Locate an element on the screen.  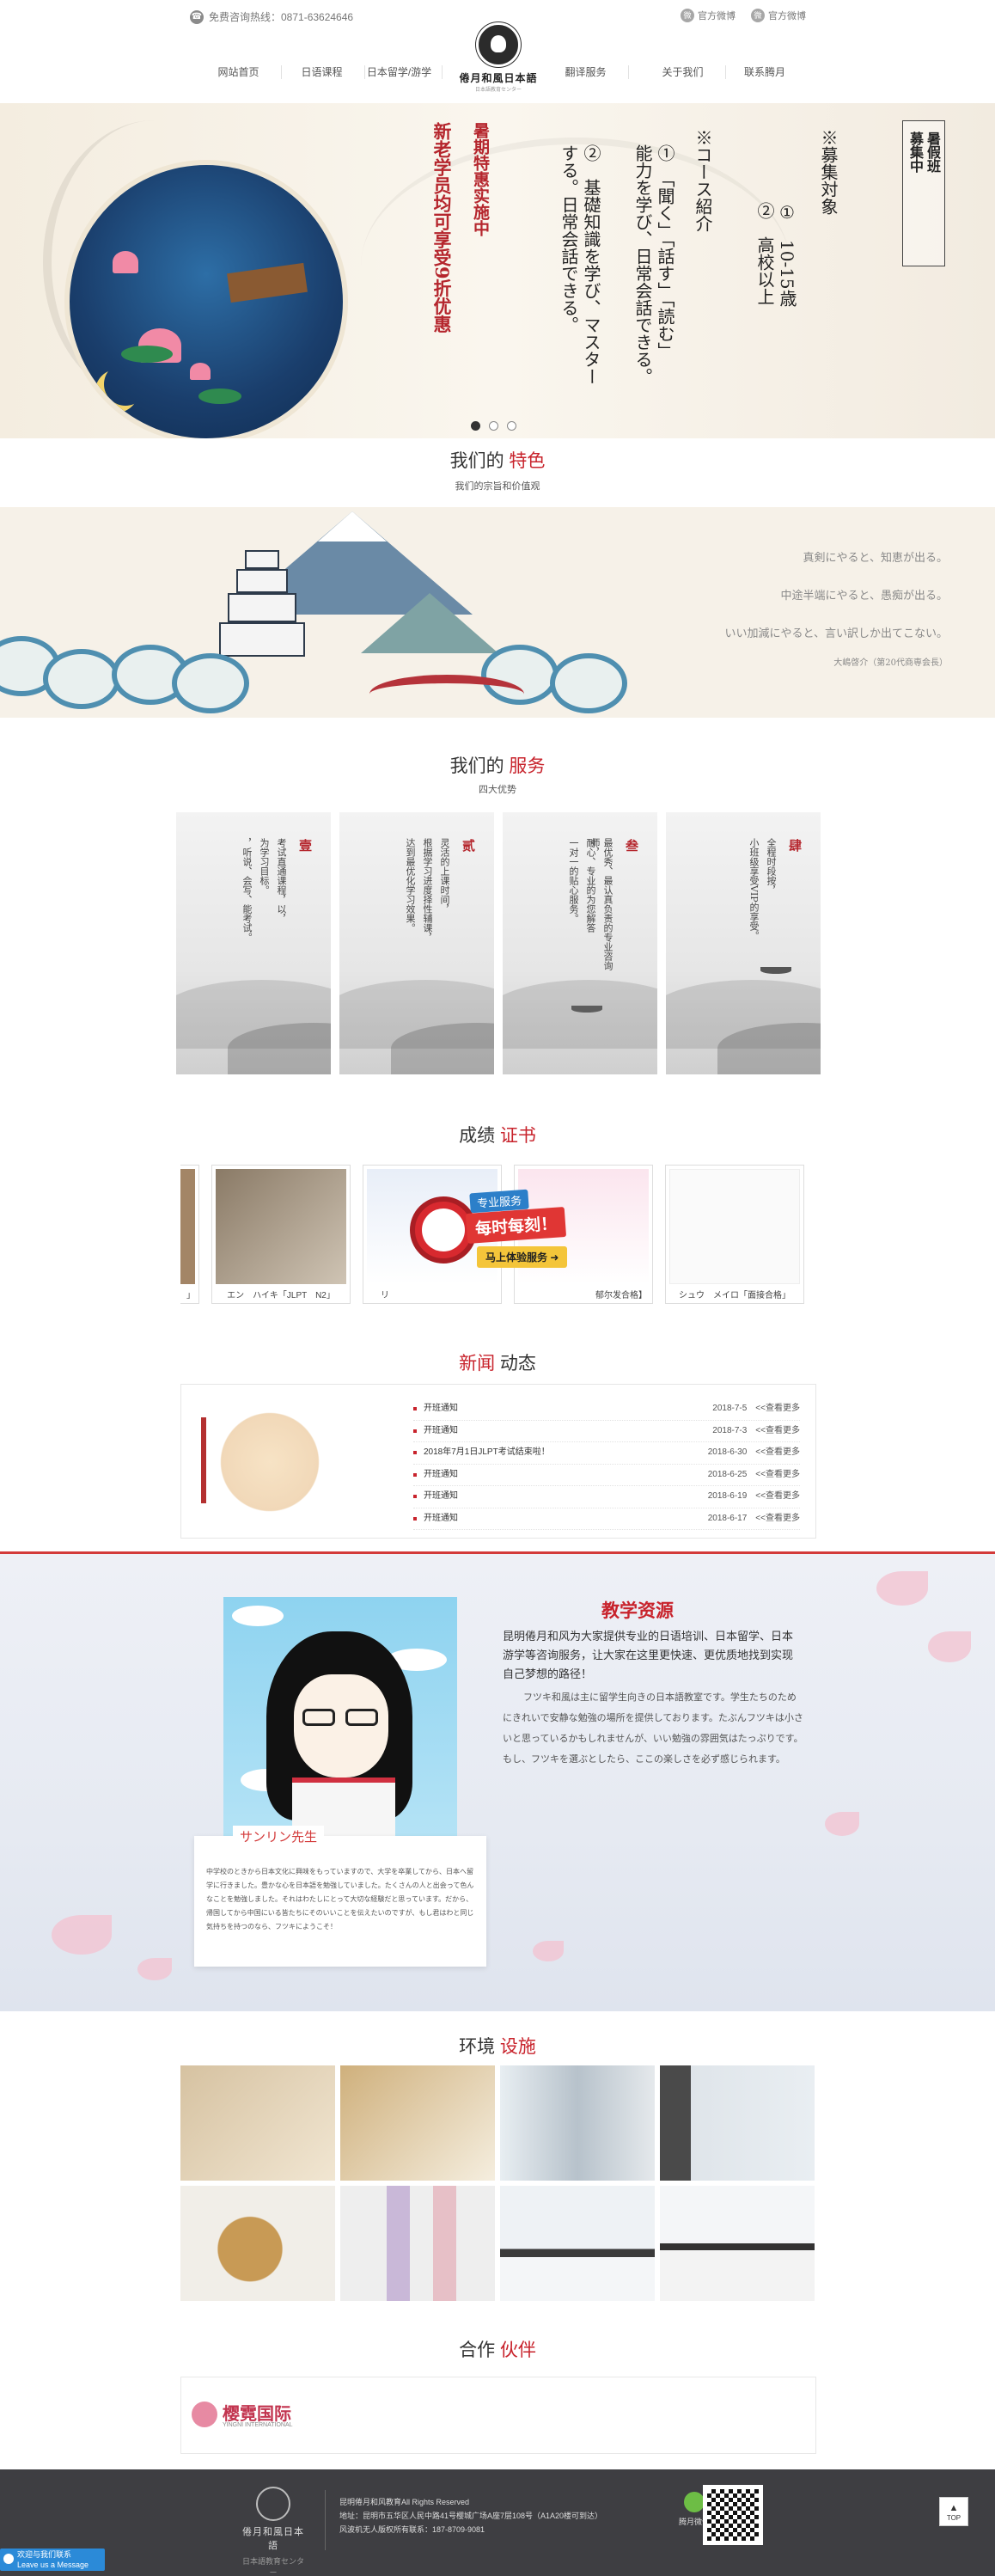
news-item: 开班通知 2018-6-25 <<查看更多 is located at coordinates (606, 1475).